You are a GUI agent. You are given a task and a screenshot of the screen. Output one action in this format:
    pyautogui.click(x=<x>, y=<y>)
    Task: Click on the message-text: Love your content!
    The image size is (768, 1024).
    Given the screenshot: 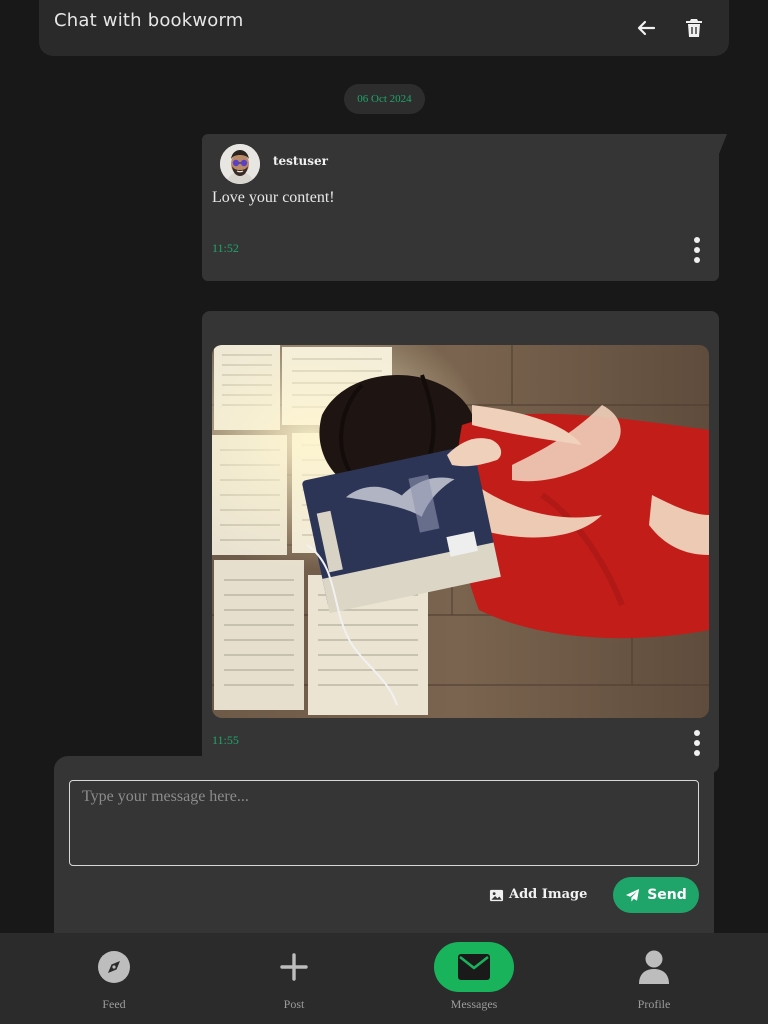 What is the action you would take?
    pyautogui.click(x=273, y=197)
    